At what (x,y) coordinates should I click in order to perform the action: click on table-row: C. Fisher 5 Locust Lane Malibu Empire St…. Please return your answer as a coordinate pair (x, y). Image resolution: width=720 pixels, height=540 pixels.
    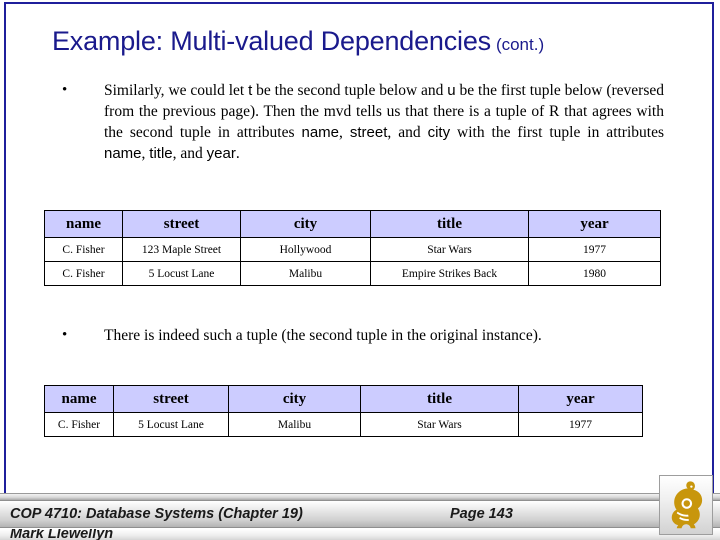
    Looking at the image, I should click on (352, 273).